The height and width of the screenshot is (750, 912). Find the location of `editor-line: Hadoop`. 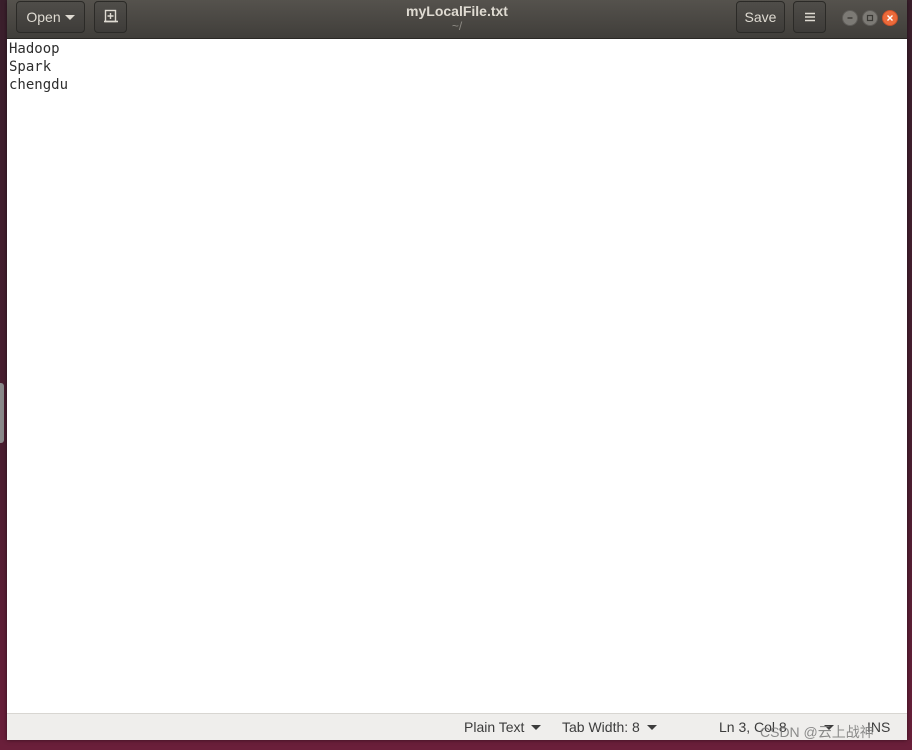

editor-line: Hadoop is located at coordinates (34, 49).